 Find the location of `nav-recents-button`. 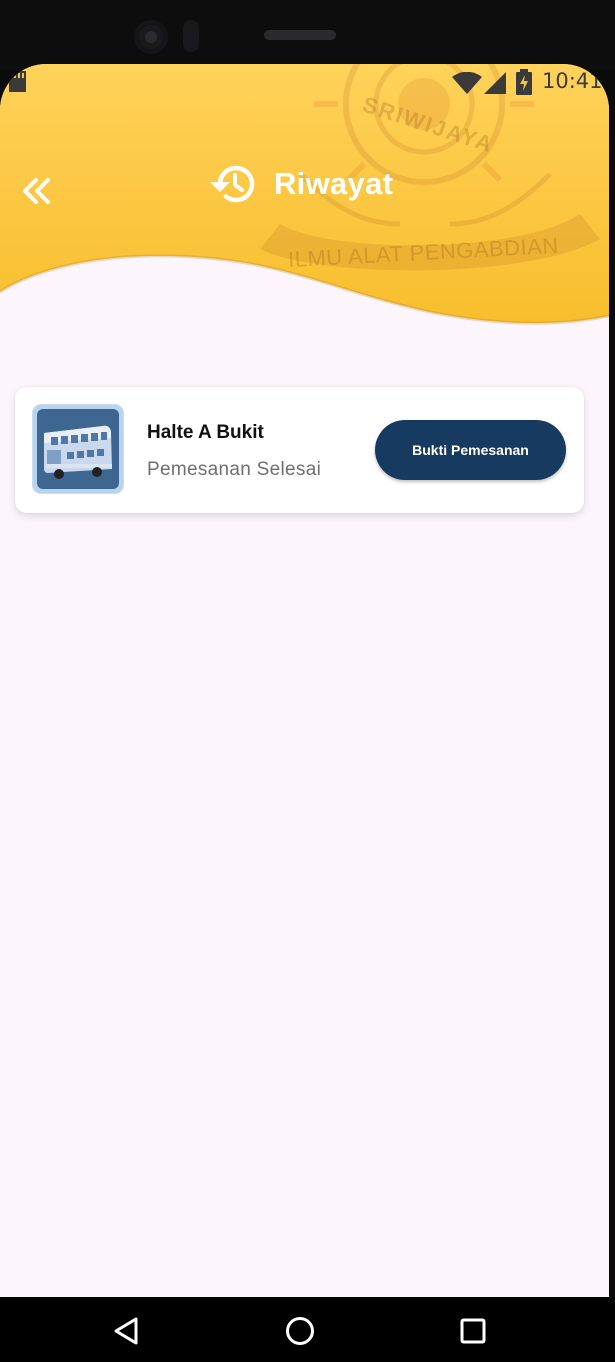

nav-recents-button is located at coordinates (473, 1331).